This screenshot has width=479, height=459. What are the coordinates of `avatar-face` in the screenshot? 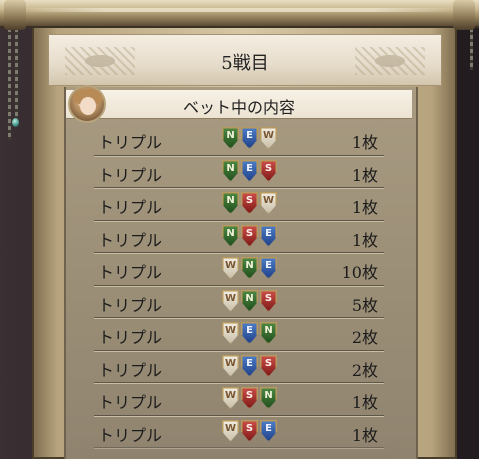 It's located at (88, 106).